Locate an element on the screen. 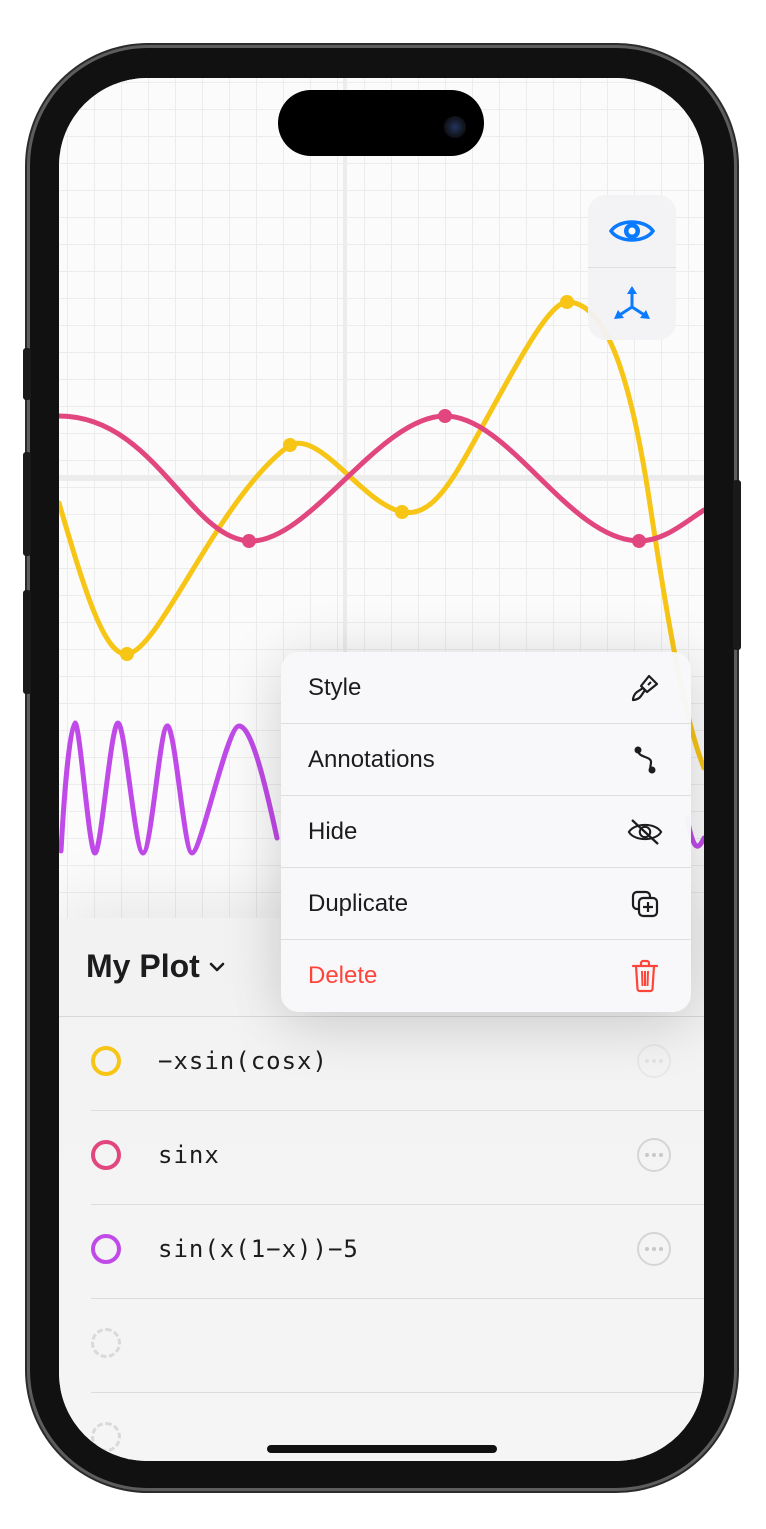 This screenshot has width=766, height=1529. menu-item-label: Delete is located at coordinates (343, 975).